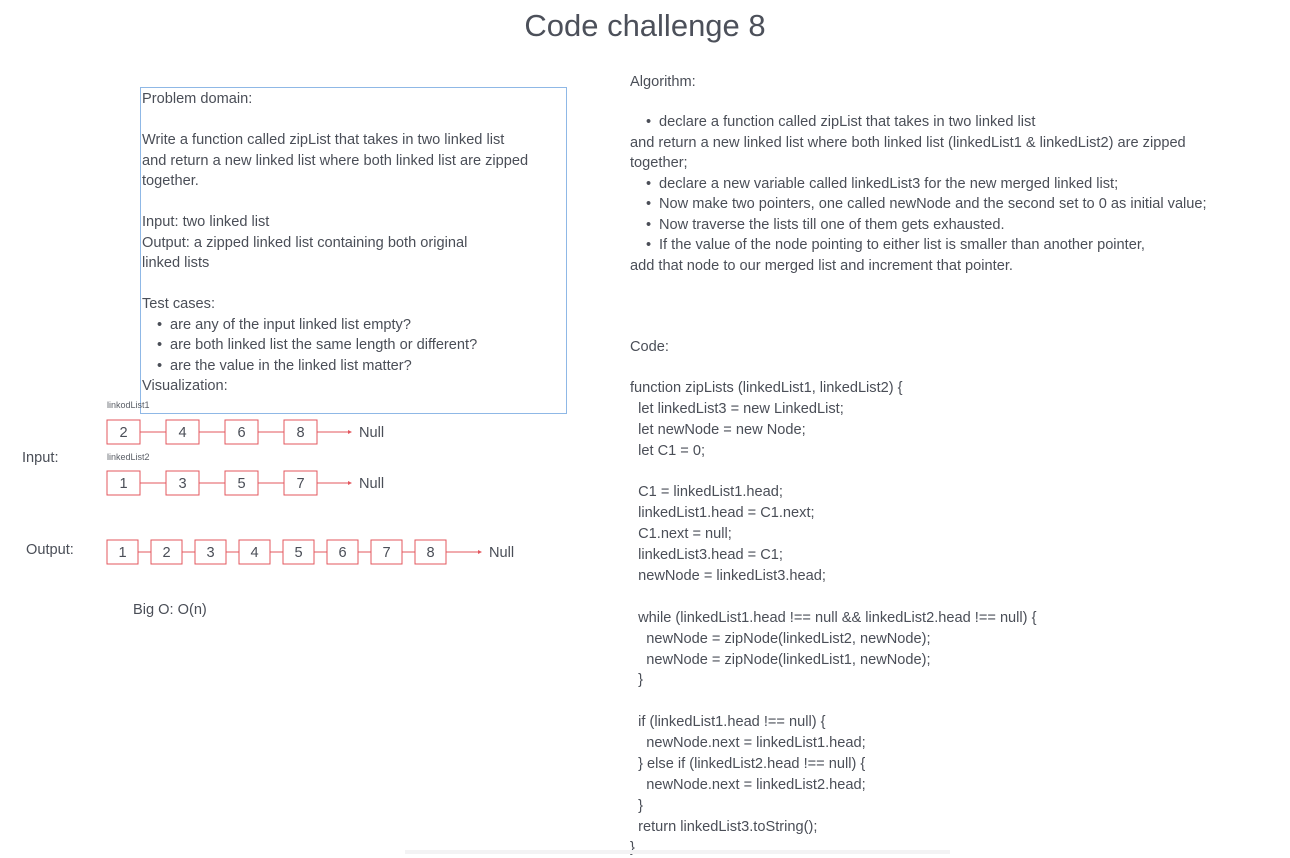 Image resolution: width=1290 pixels, height=858 pixels. What do you see at coordinates (737, 408) in the screenshot?
I see `code-line: let linkedList3 = new LinkedList;` at bounding box center [737, 408].